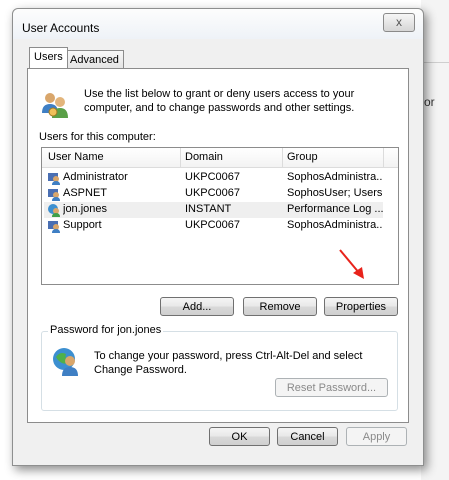 The image size is (449, 480). I want to click on user-icon, so click(54, 195).